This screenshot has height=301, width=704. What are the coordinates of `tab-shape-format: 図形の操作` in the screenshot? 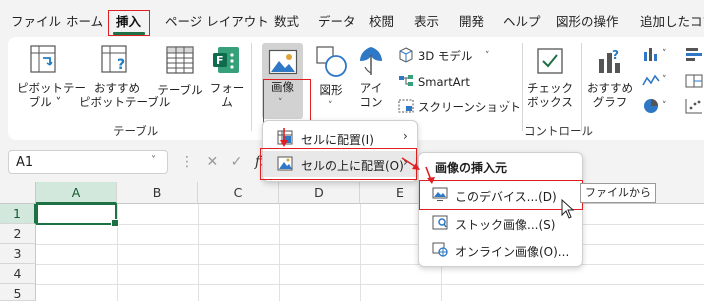 It's located at (587, 20).